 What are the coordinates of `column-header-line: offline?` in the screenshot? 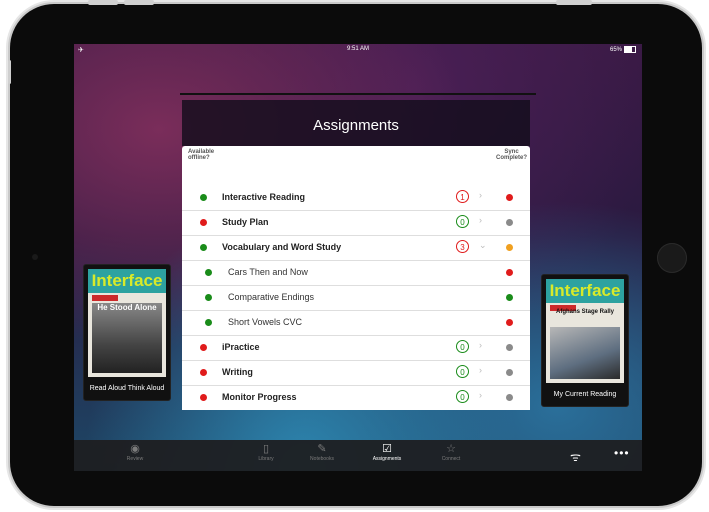 It's located at (199, 158).